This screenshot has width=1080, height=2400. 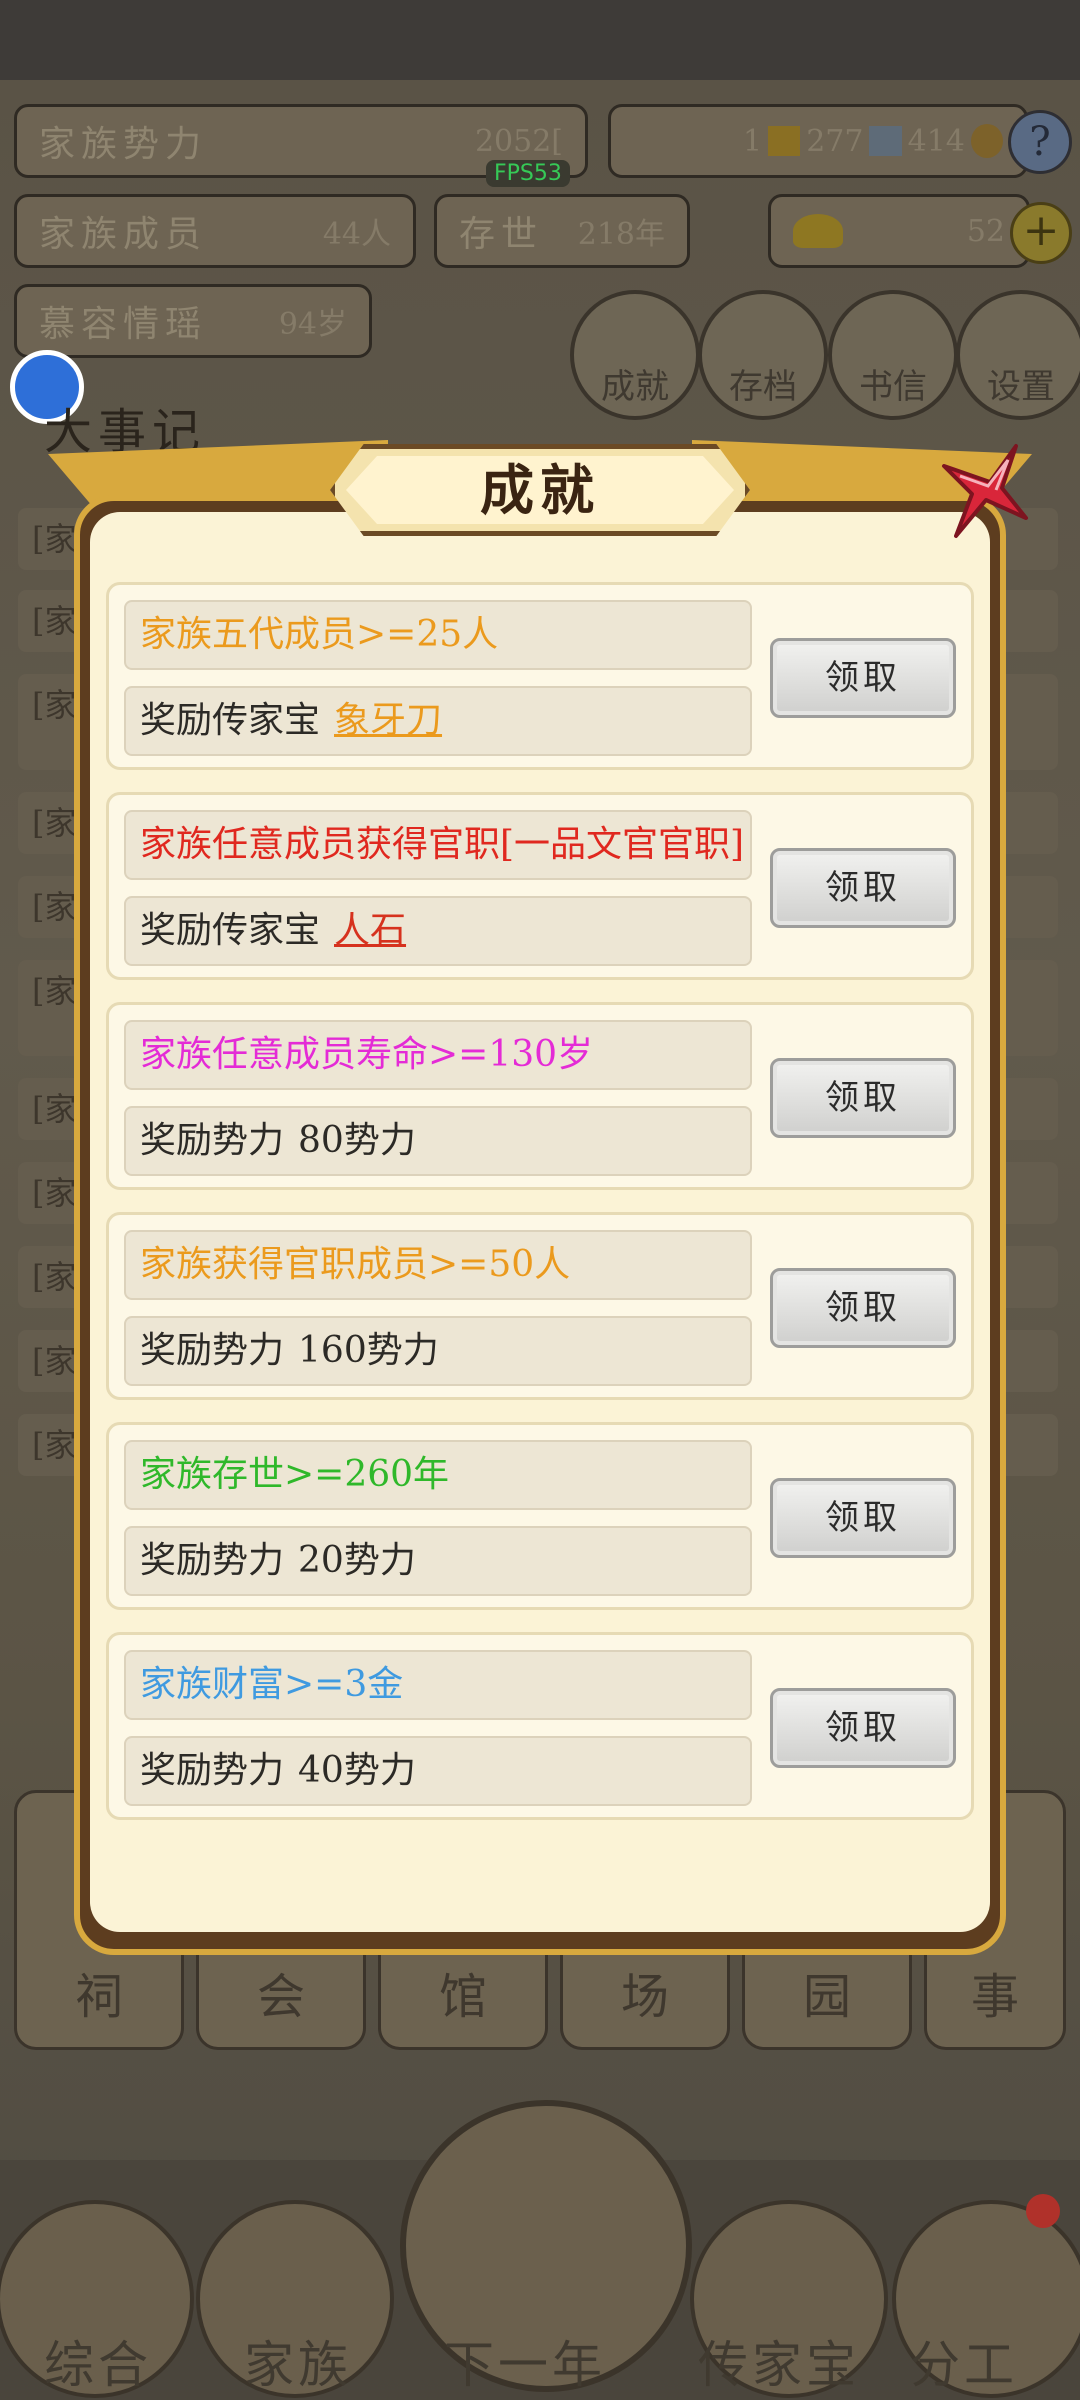 I want to click on currency-pill: 1 277 414, so click(x=818, y=141).